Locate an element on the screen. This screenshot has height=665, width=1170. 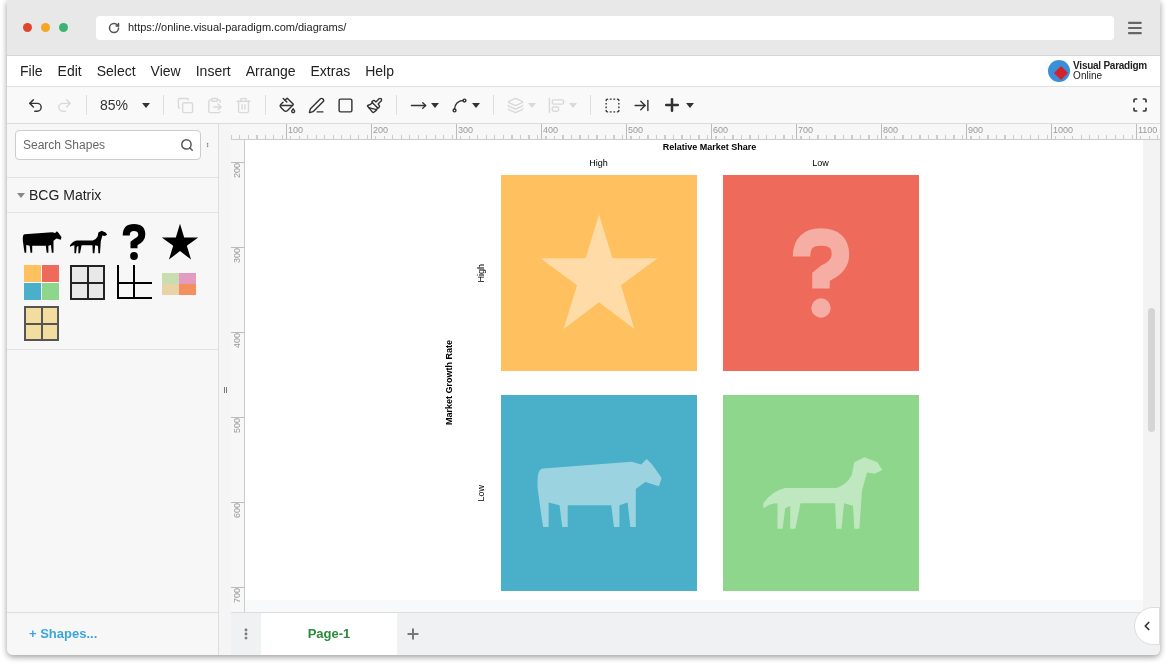
add-page-icon is located at coordinates (413, 634).